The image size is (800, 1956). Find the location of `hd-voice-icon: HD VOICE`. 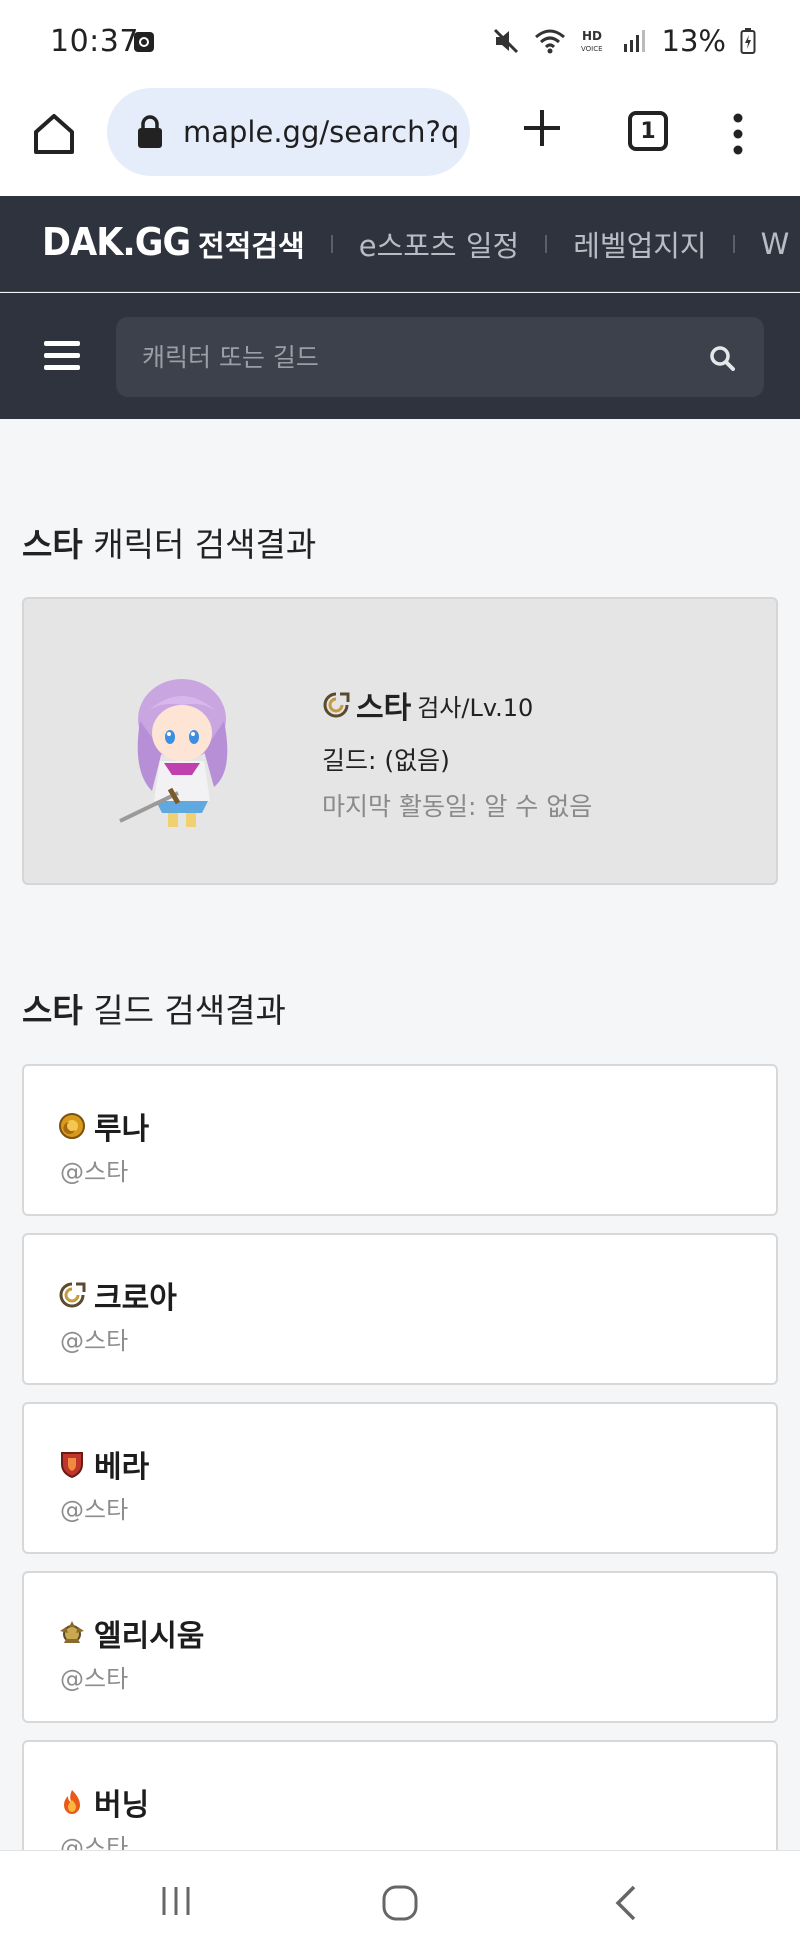

hd-voice-icon: HD VOICE is located at coordinates (592, 41).